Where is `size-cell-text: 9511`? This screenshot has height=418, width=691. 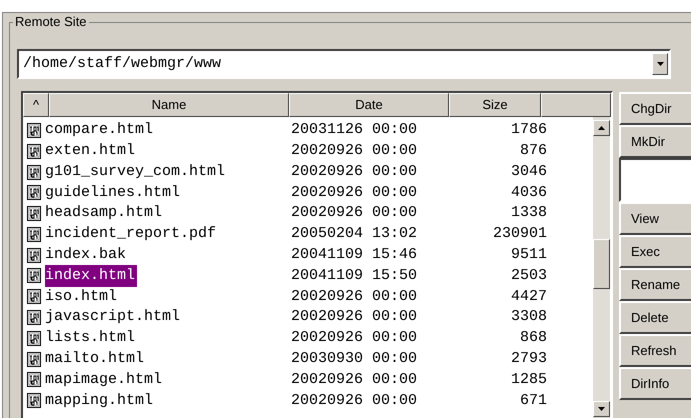
size-cell-text: 9511 is located at coordinates (528, 254).